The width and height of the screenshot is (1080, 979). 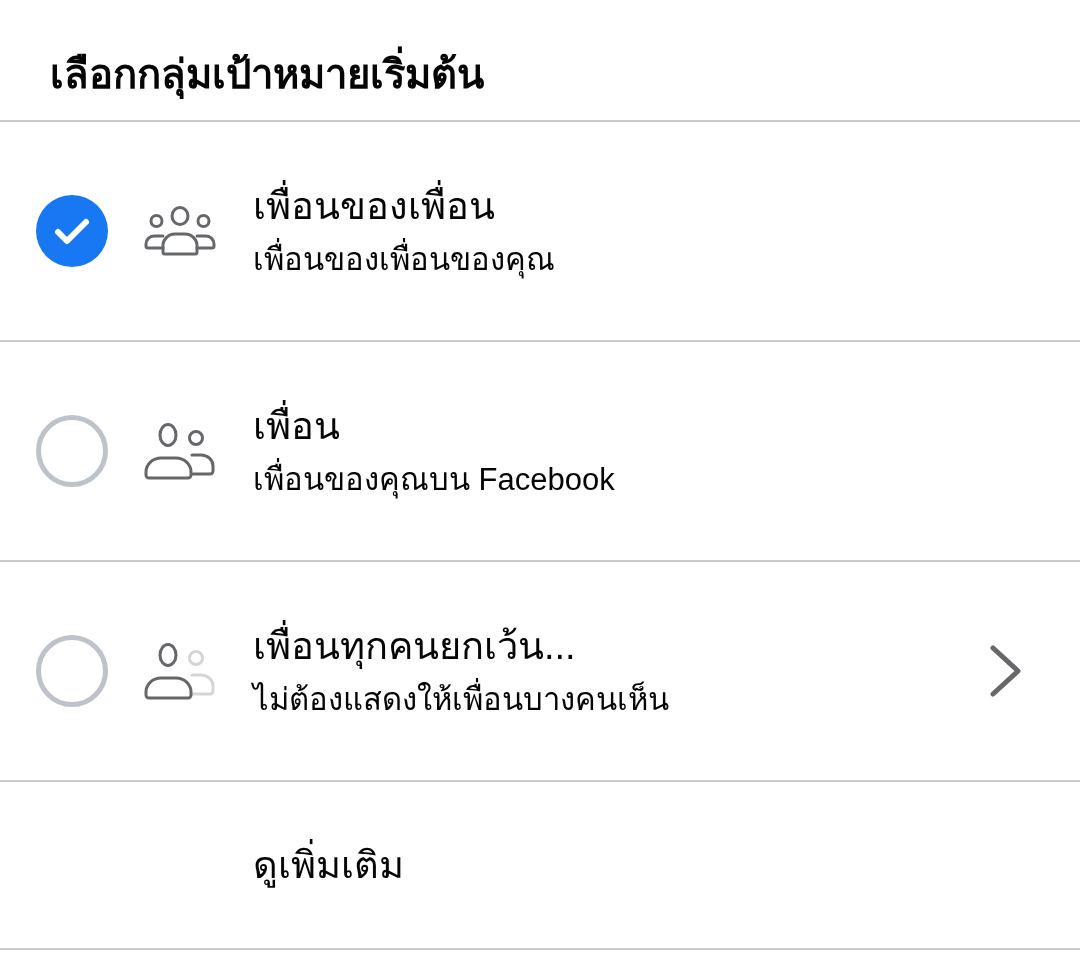 What do you see at coordinates (637, 426) in the screenshot?
I see `option-title: เพื่อน` at bounding box center [637, 426].